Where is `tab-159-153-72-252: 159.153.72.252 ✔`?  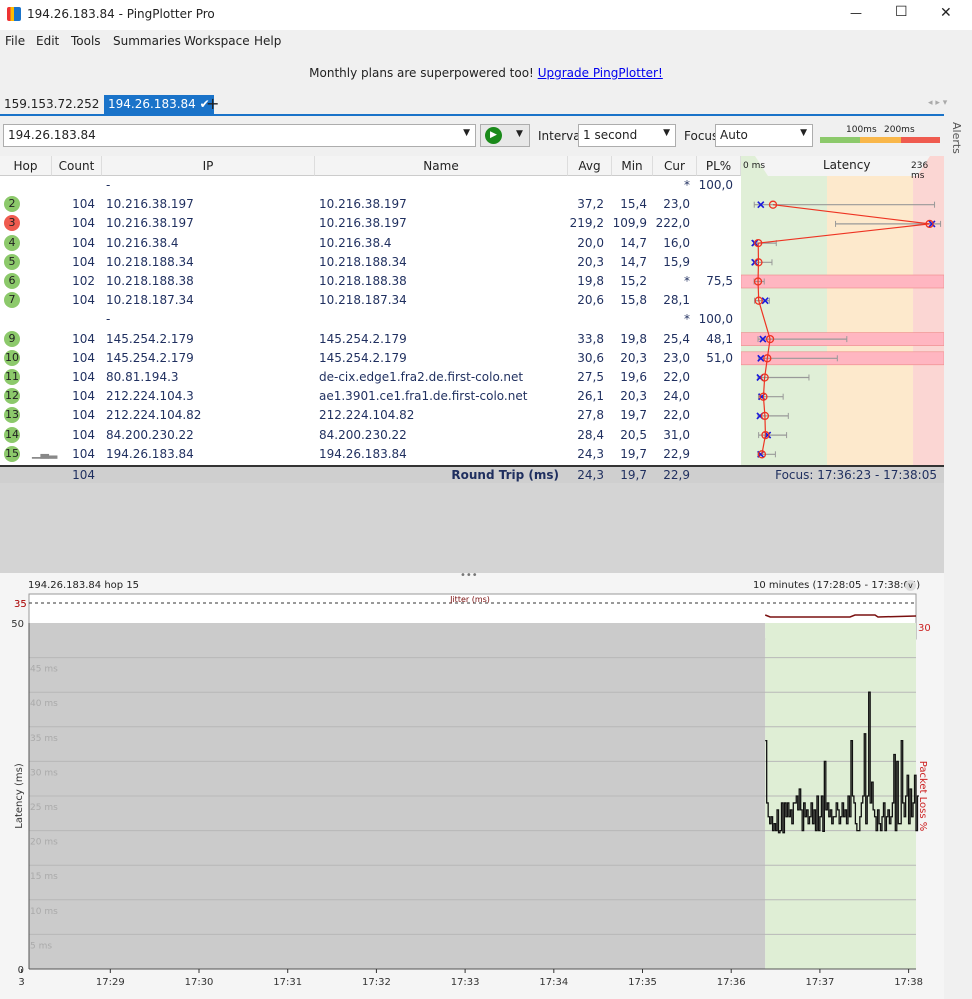 tab-159-153-72-252: 159.153.72.252 ✔ is located at coordinates (58, 104).